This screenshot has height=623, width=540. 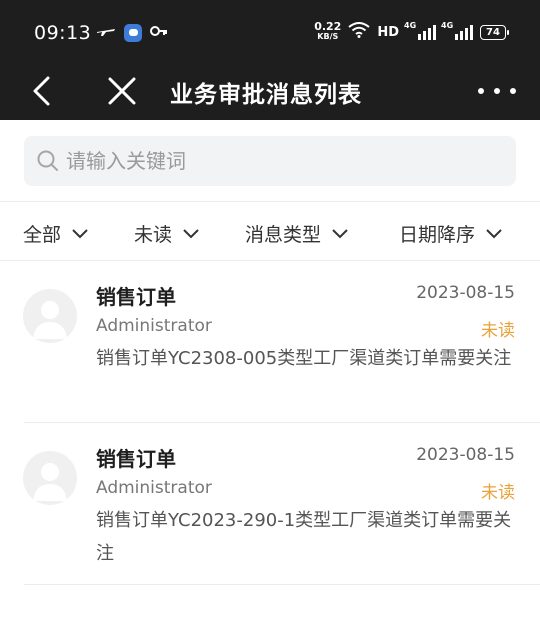 I want to click on more-options-button, so click(x=497, y=91).